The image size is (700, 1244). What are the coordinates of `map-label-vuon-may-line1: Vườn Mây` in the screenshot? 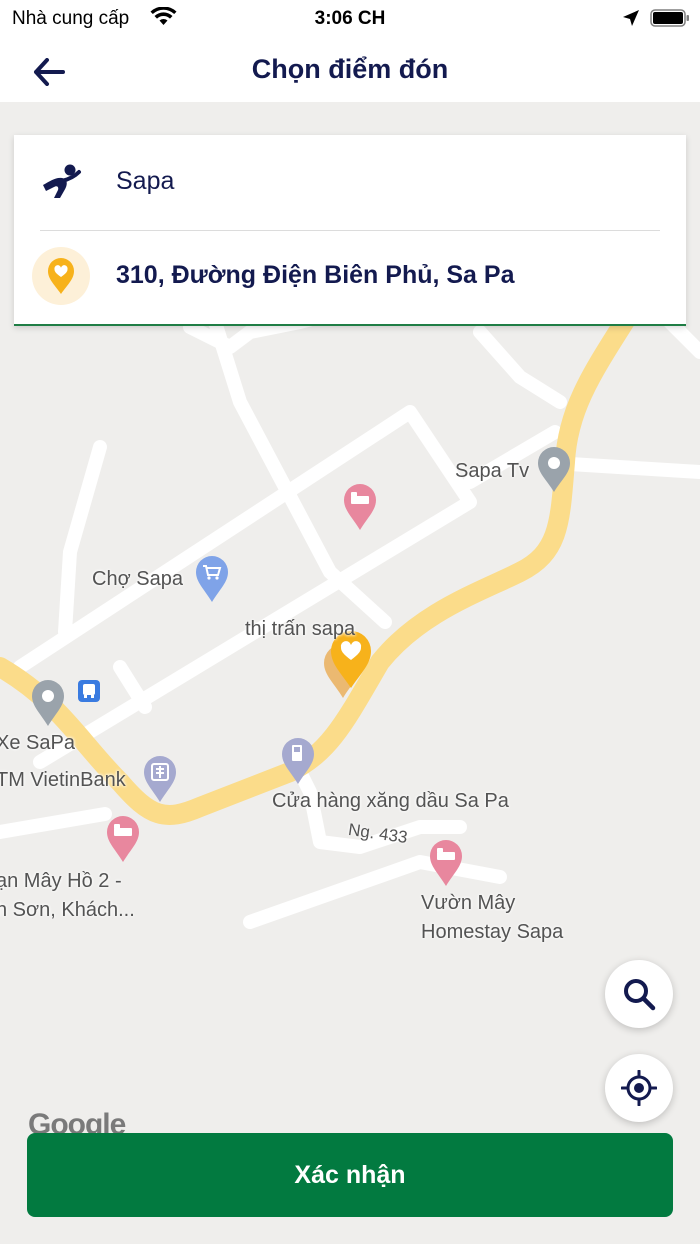 It's located at (468, 903).